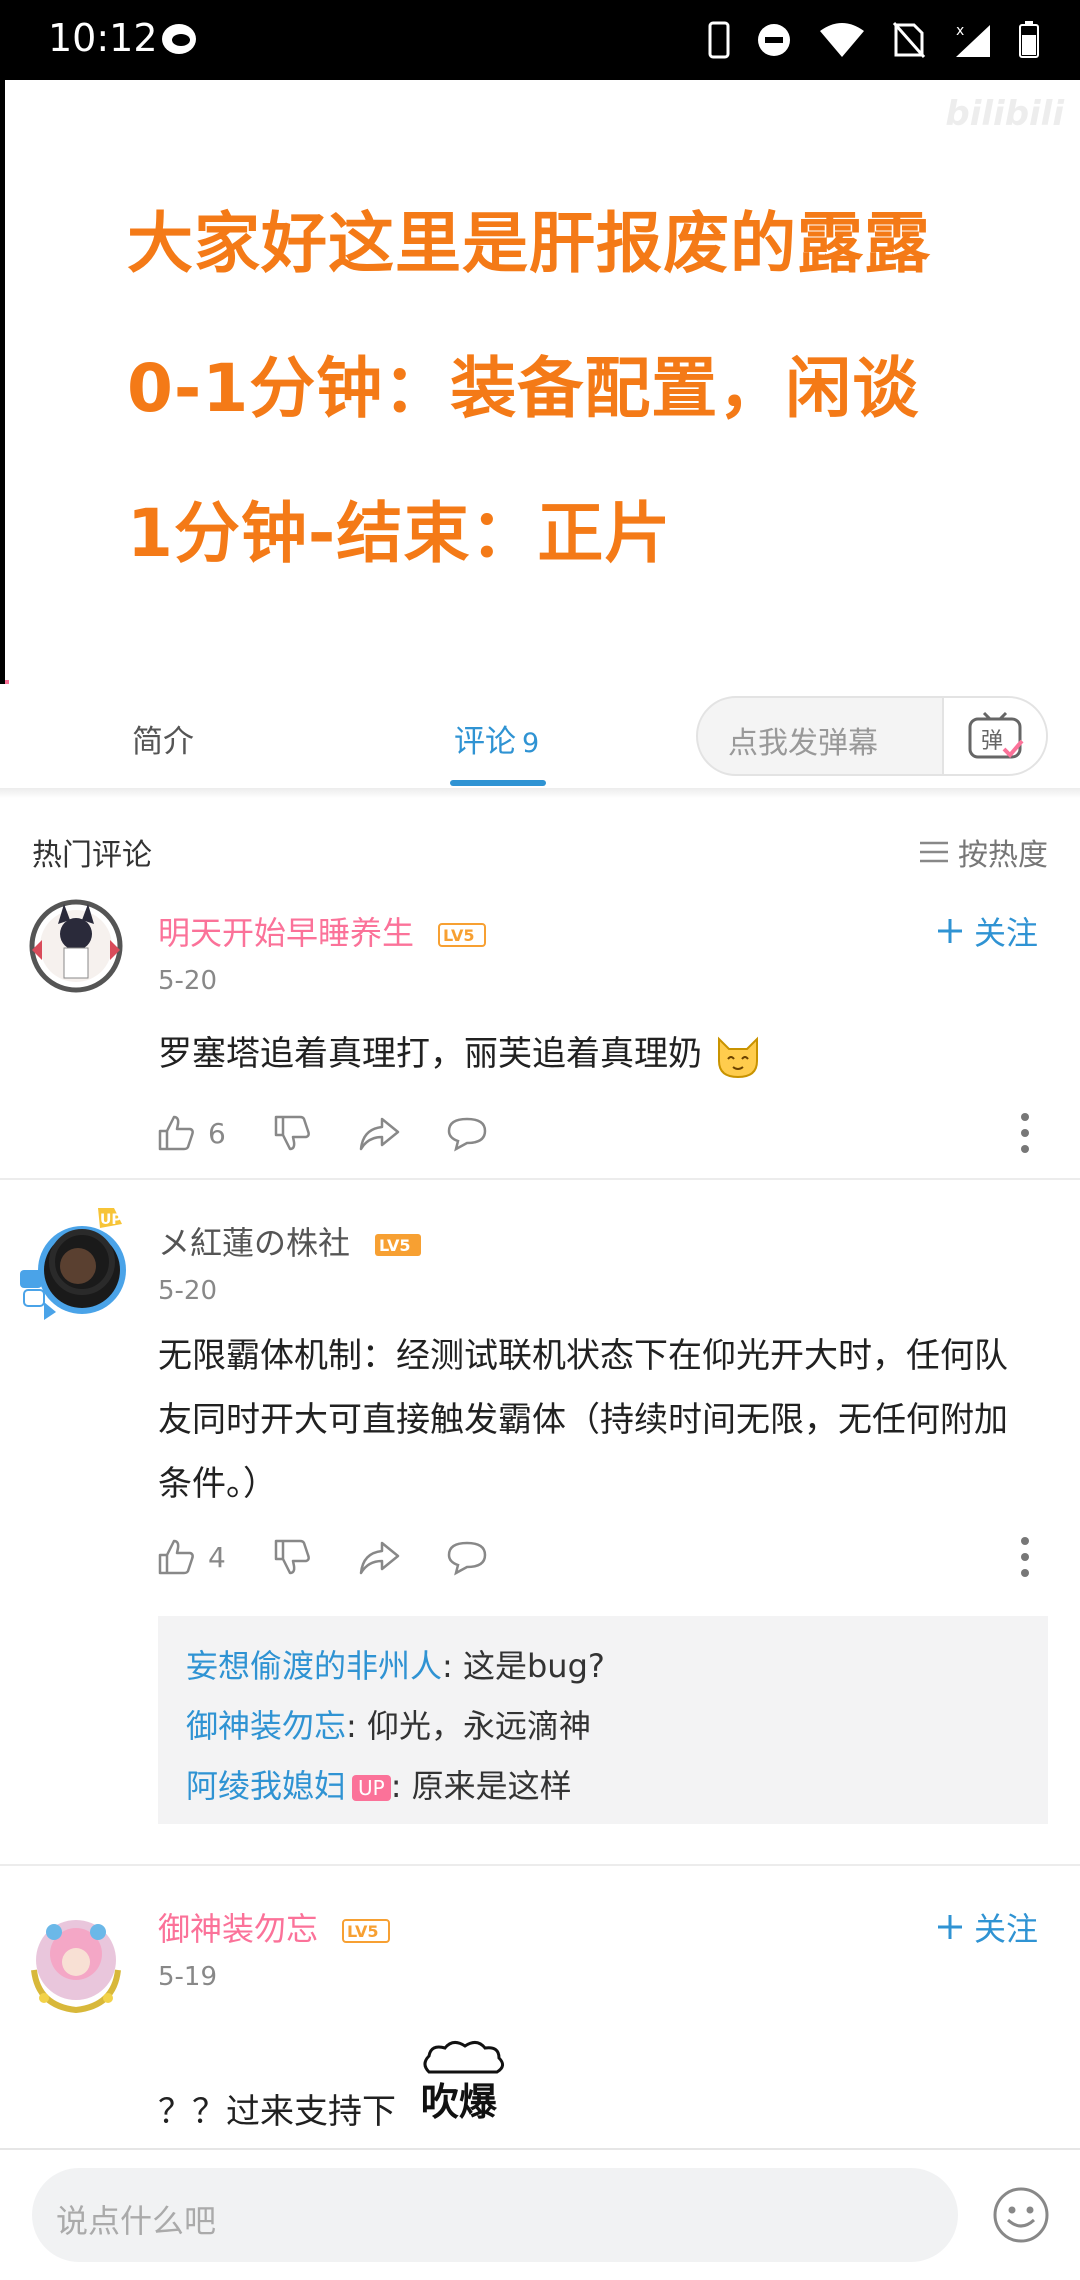  Describe the element at coordinates (973, 40) in the screenshot. I see `signal-icon: x` at that location.